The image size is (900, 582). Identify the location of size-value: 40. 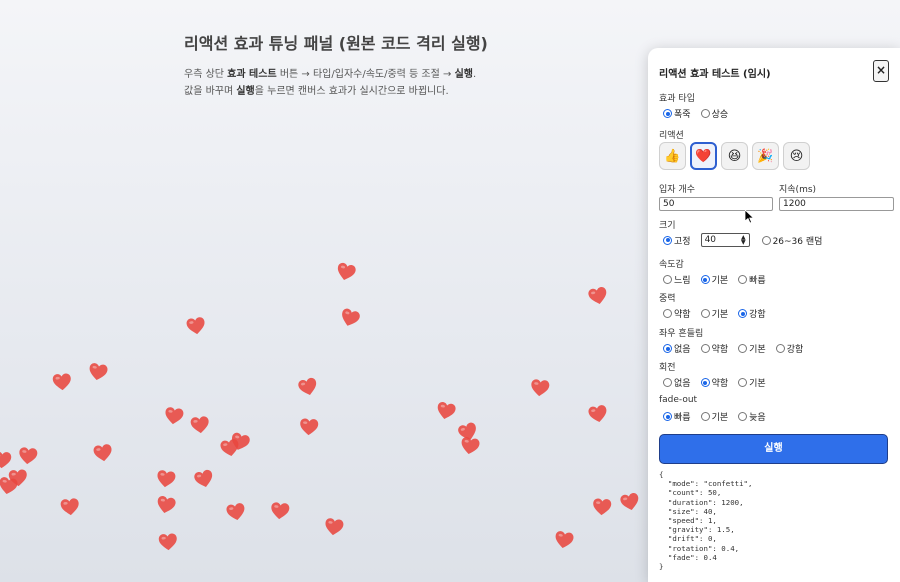
(710, 240).